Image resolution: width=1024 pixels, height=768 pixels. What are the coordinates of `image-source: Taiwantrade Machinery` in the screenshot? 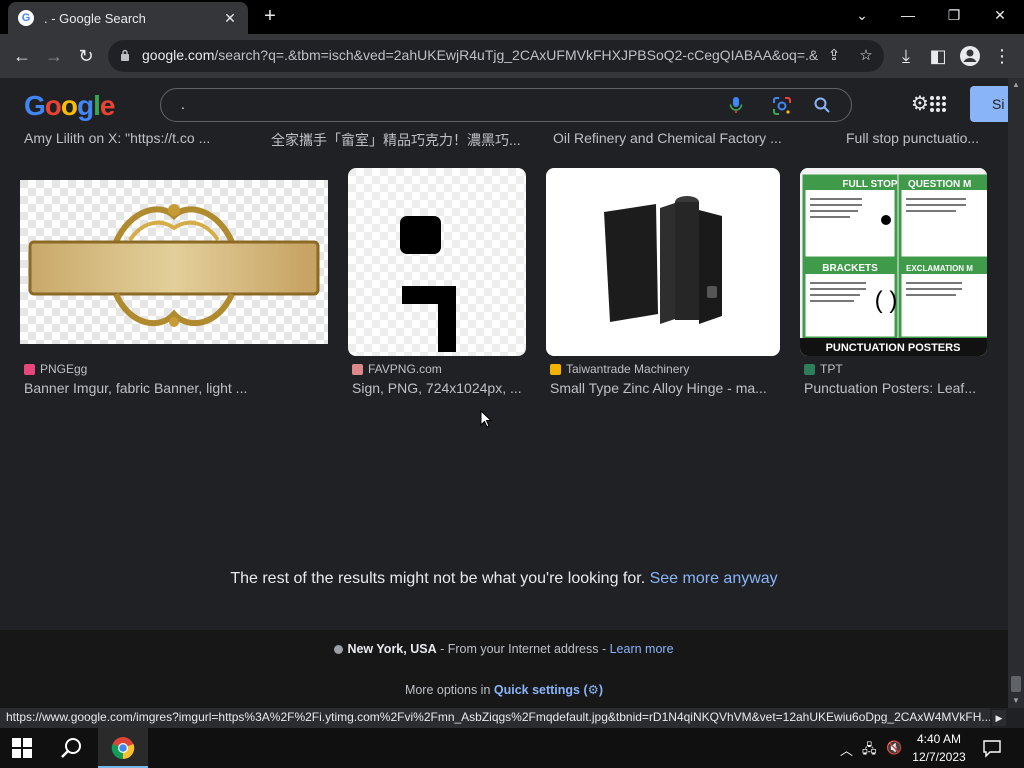 It's located at (619, 369).